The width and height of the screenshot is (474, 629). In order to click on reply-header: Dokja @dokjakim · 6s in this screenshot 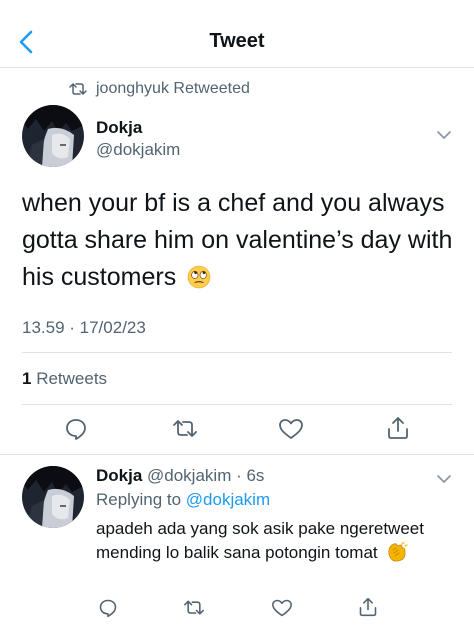, I will do `click(180, 476)`.